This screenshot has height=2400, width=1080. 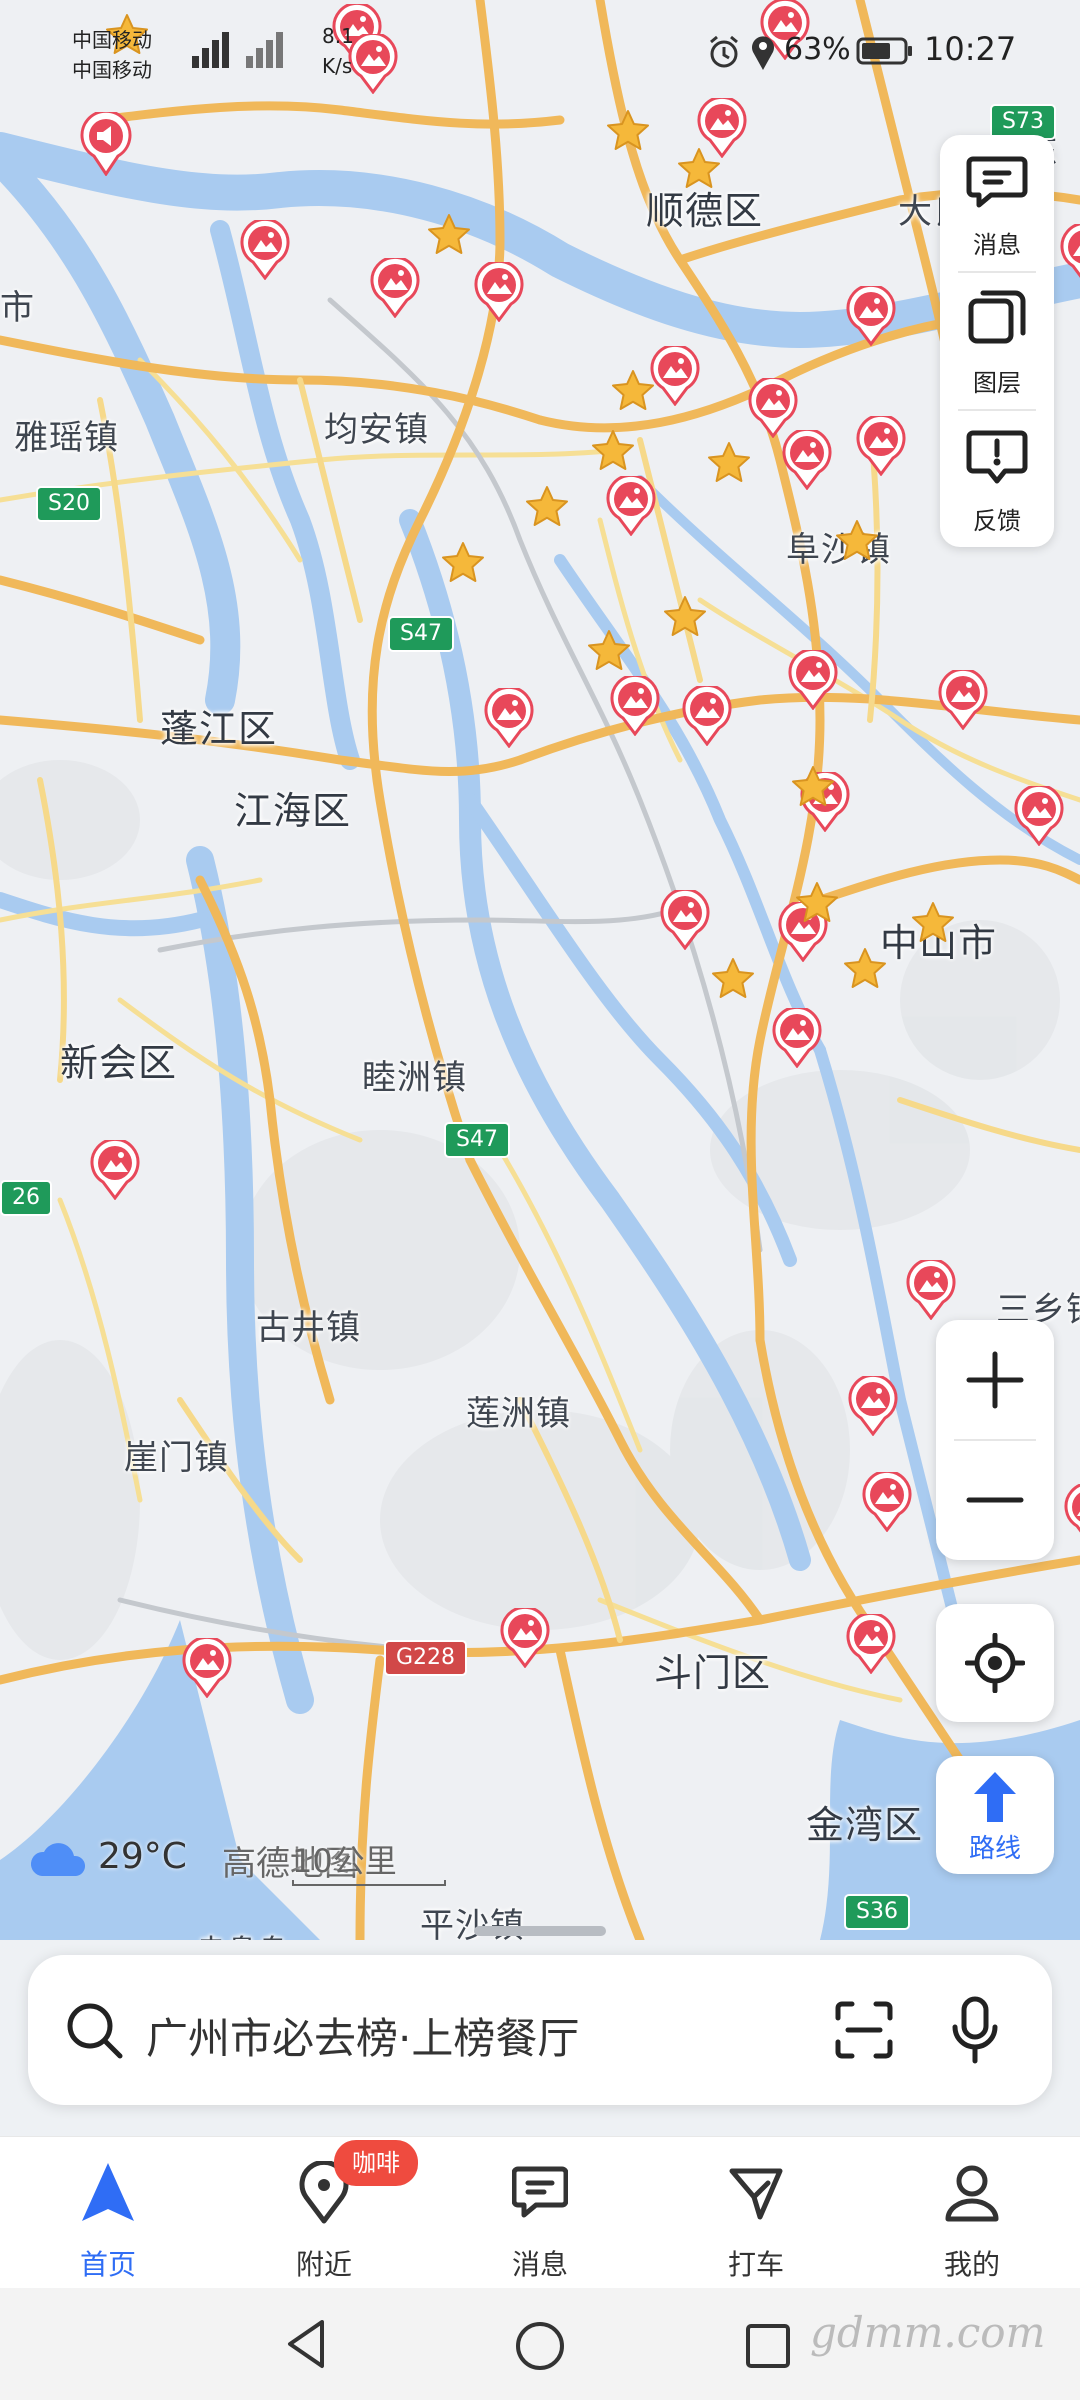 I want to click on search-bar: 广州市必去榜·上榜餐厅, so click(x=540, y=2030).